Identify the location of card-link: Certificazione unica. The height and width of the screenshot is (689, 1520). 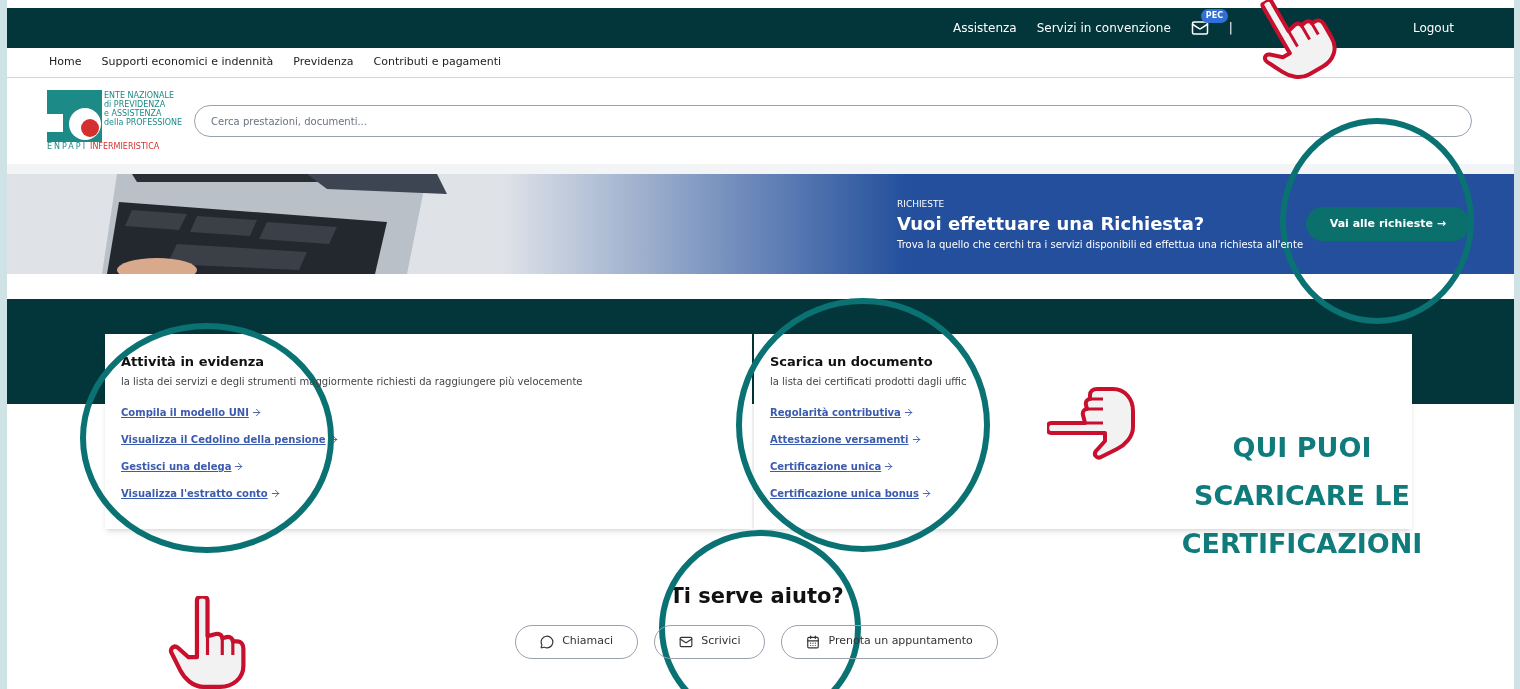
(832, 466).